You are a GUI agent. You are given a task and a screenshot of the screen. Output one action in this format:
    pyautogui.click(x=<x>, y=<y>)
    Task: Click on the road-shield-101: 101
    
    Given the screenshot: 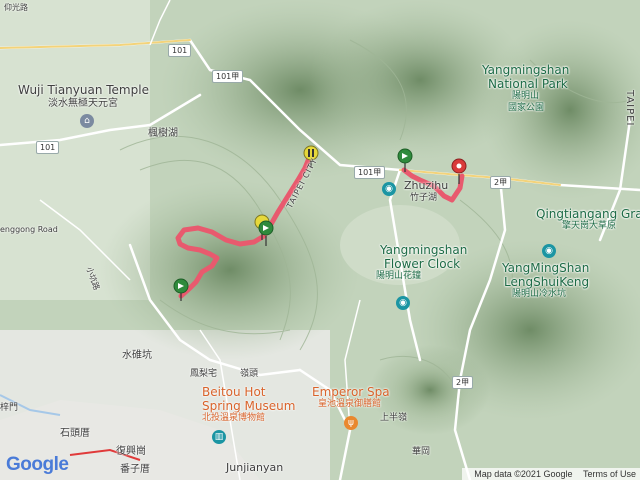 What is the action you would take?
    pyautogui.click(x=180, y=50)
    